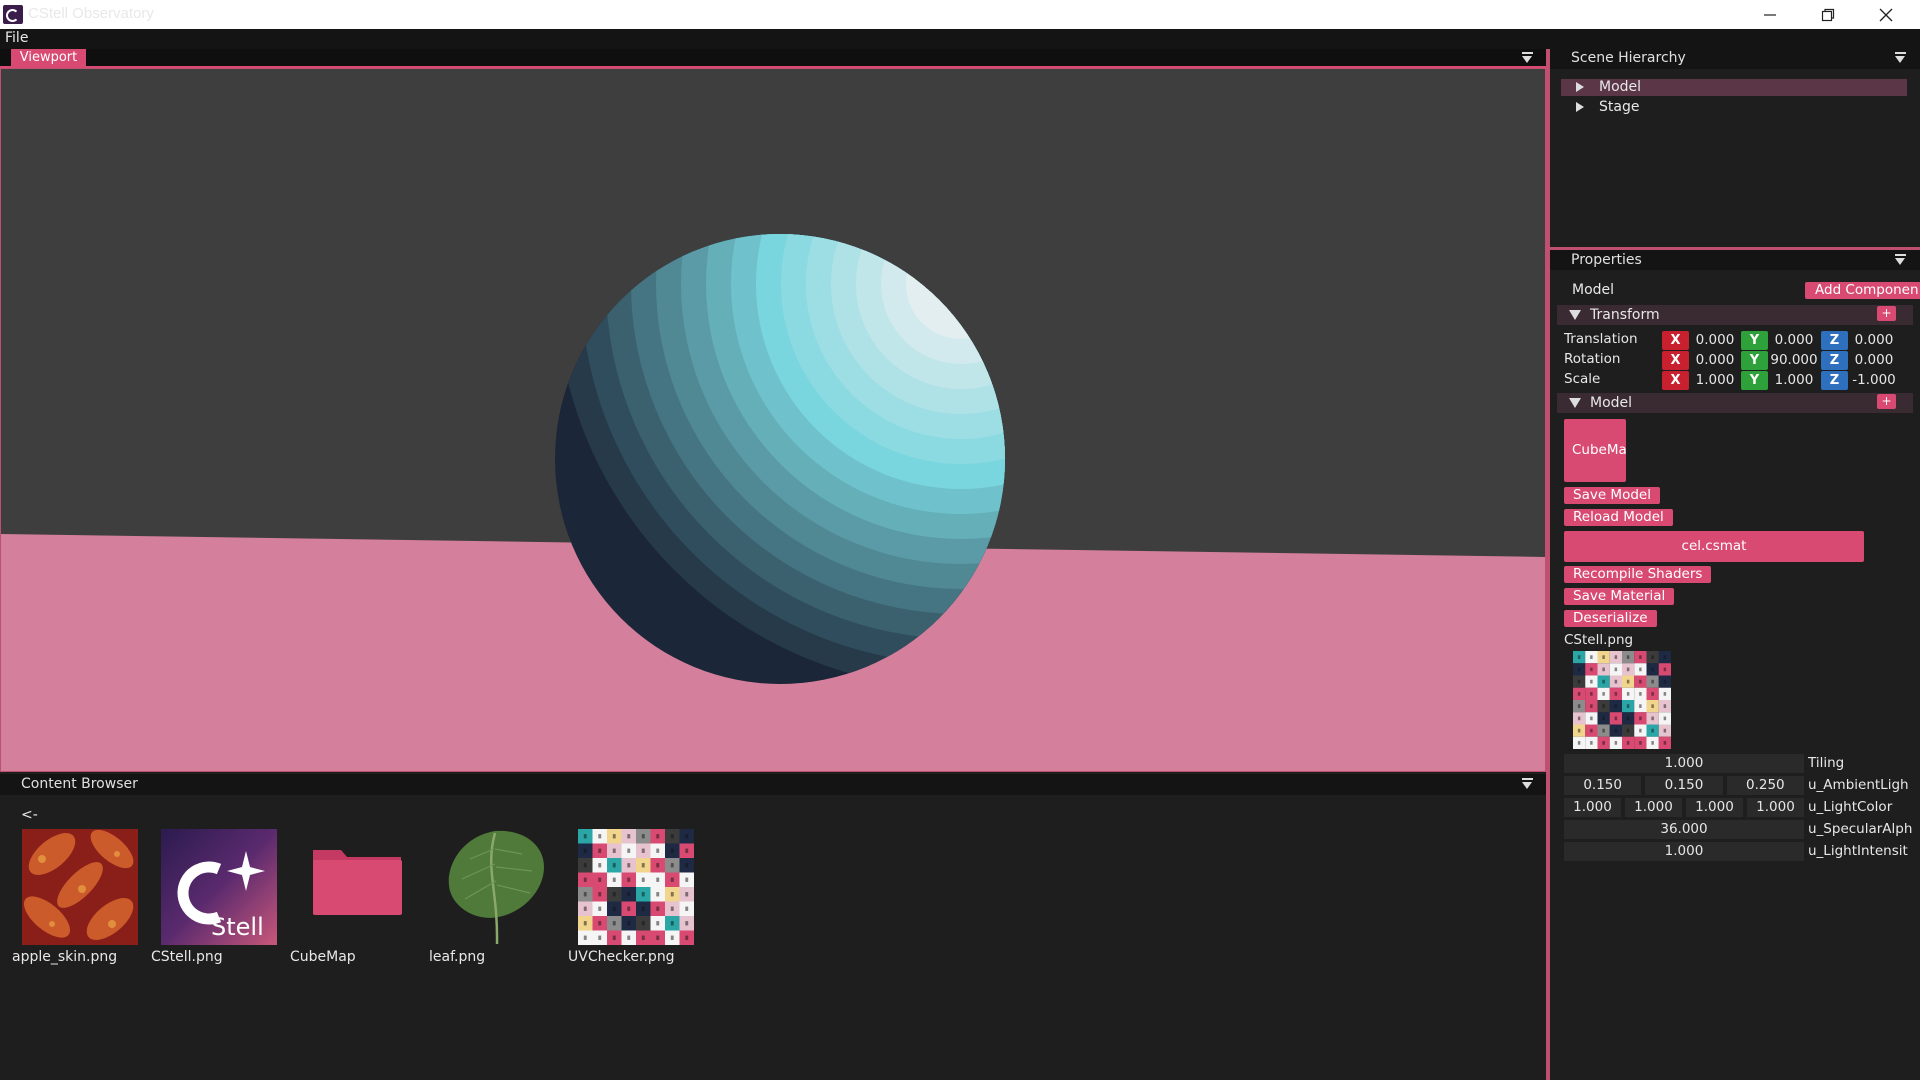 This screenshot has height=1080, width=1920. I want to click on properties-menu-icon, so click(1900, 260).